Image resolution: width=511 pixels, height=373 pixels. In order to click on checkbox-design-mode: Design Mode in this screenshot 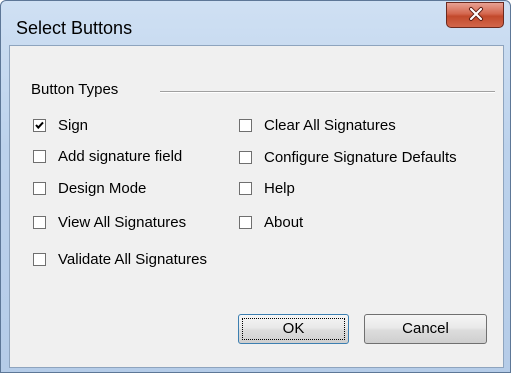, I will do `click(89, 188)`.